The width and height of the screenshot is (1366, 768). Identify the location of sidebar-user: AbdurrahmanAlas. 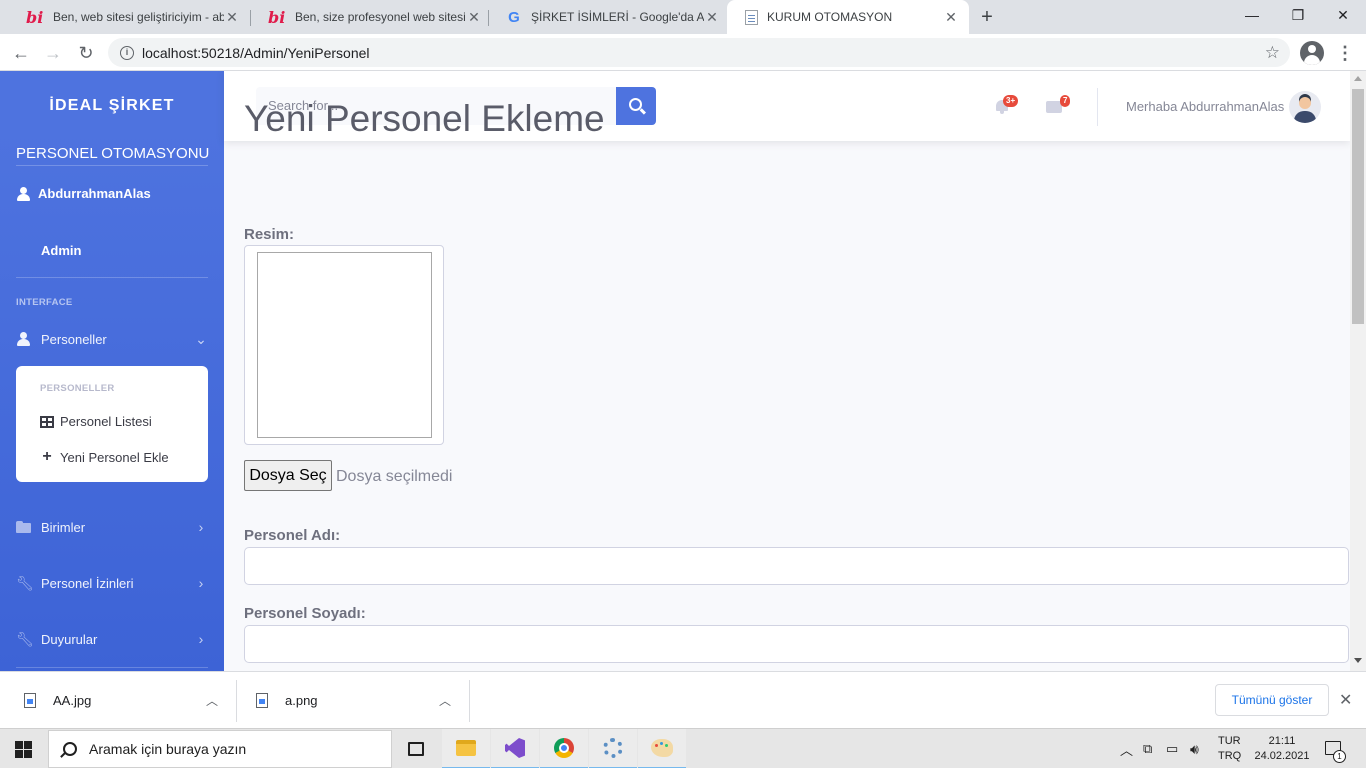
(83, 193).